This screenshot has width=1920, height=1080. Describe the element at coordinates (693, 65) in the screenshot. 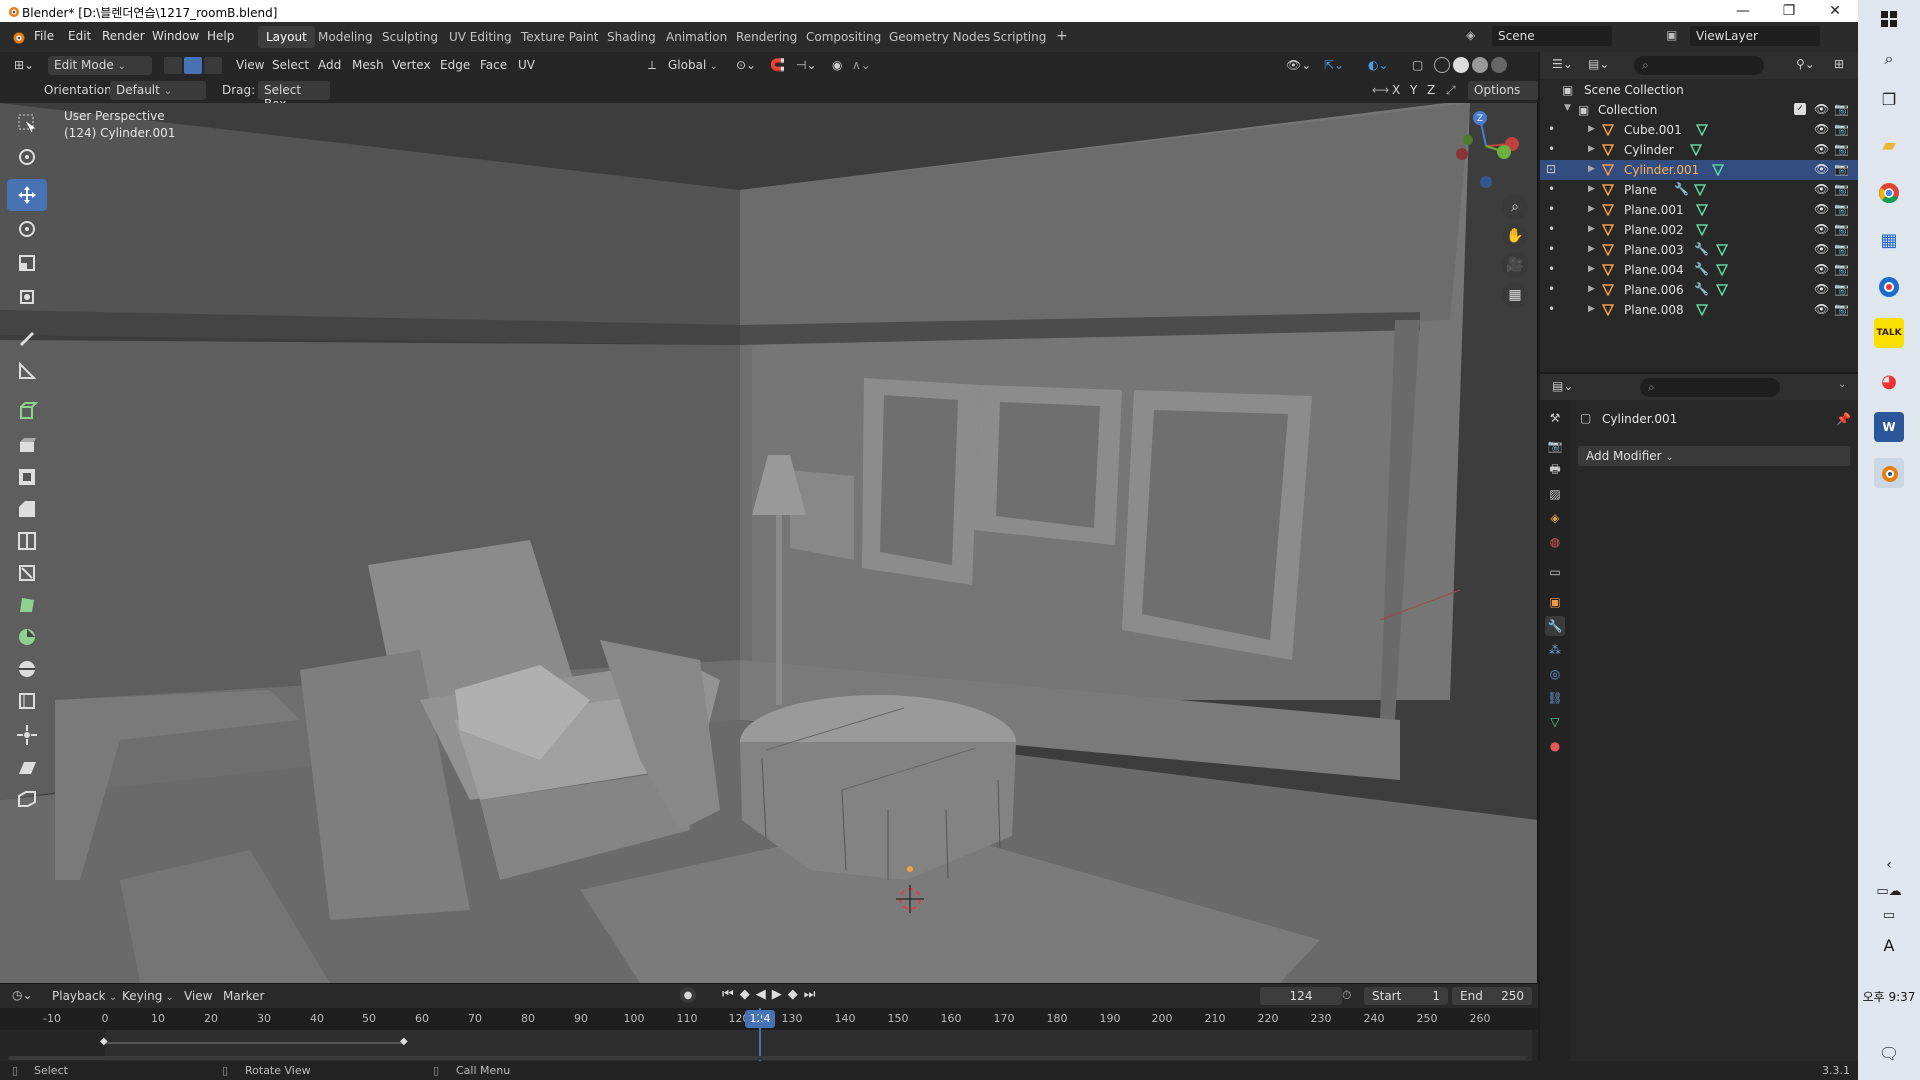

I see `transform-orientation-dropdown: Global` at that location.